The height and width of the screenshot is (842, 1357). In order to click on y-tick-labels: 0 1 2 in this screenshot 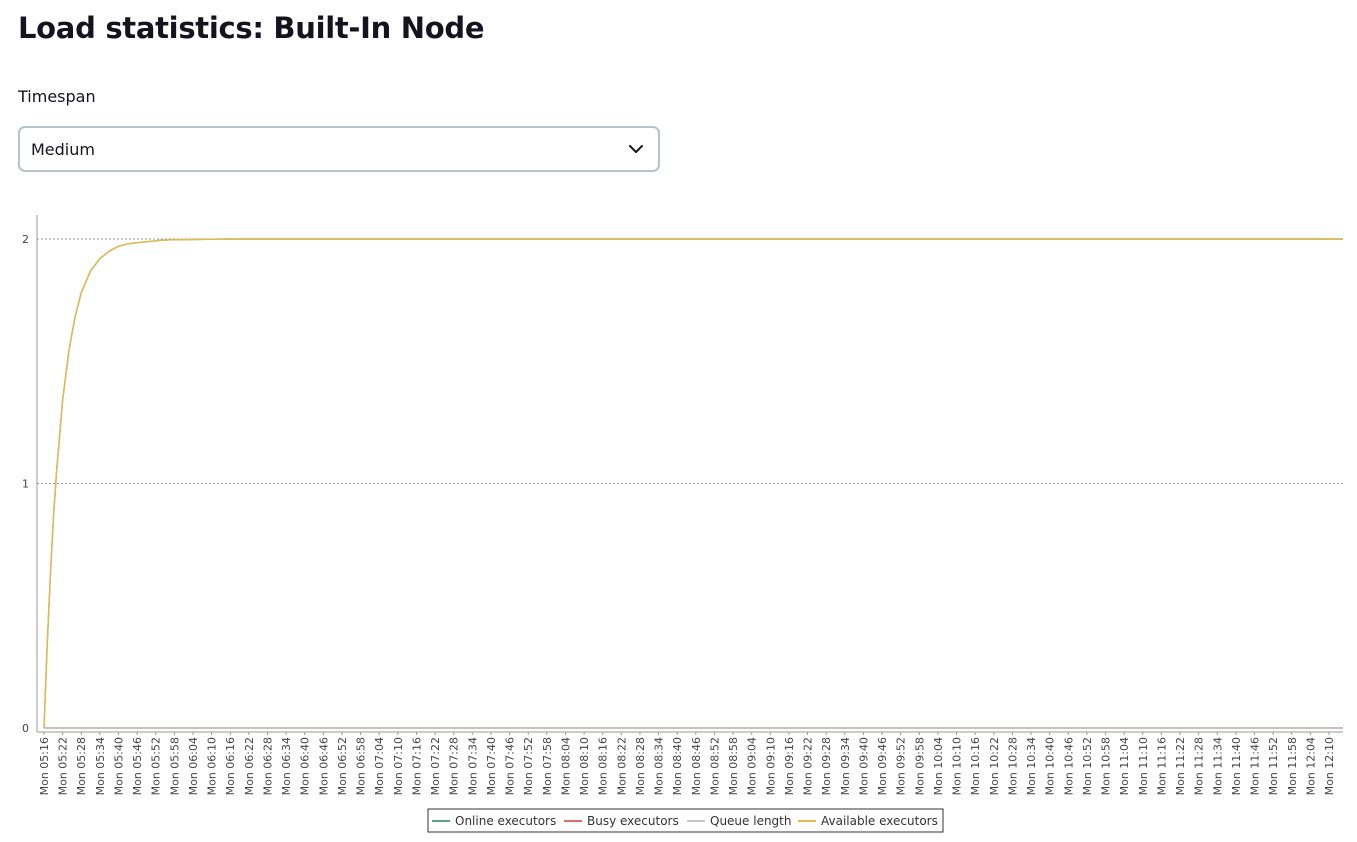, I will do `click(25, 484)`.